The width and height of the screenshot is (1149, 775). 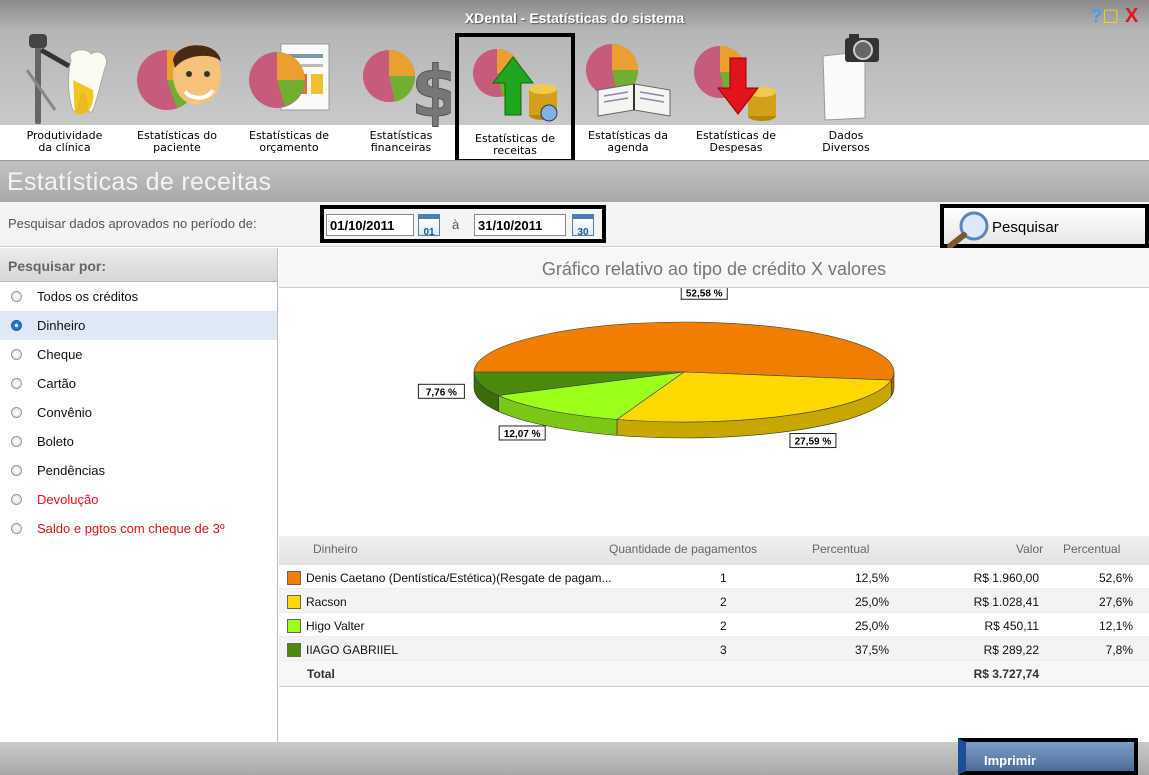 What do you see at coordinates (871, 650) in the screenshot?
I see `cell-pct1: 37,5%` at bounding box center [871, 650].